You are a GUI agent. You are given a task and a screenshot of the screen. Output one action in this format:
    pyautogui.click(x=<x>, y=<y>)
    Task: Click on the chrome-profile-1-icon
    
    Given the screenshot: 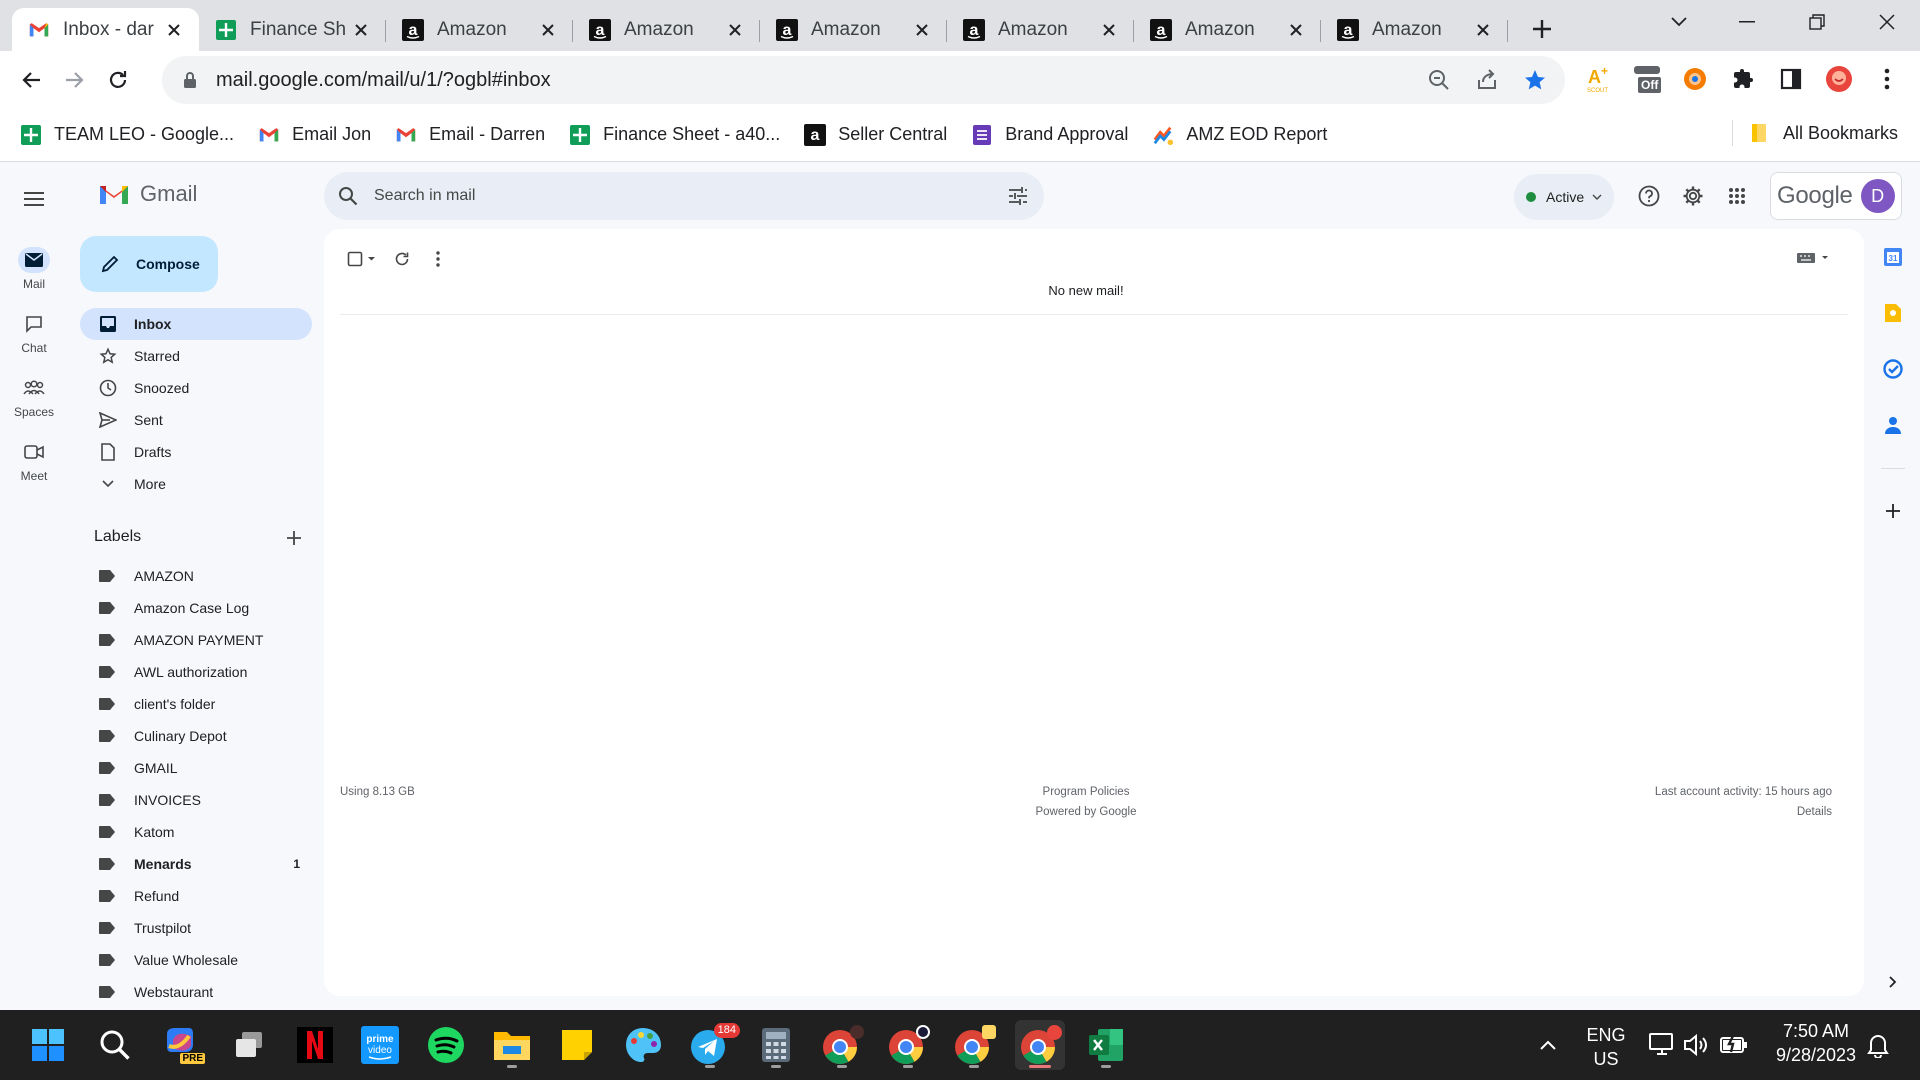 What is the action you would take?
    pyautogui.click(x=842, y=1045)
    